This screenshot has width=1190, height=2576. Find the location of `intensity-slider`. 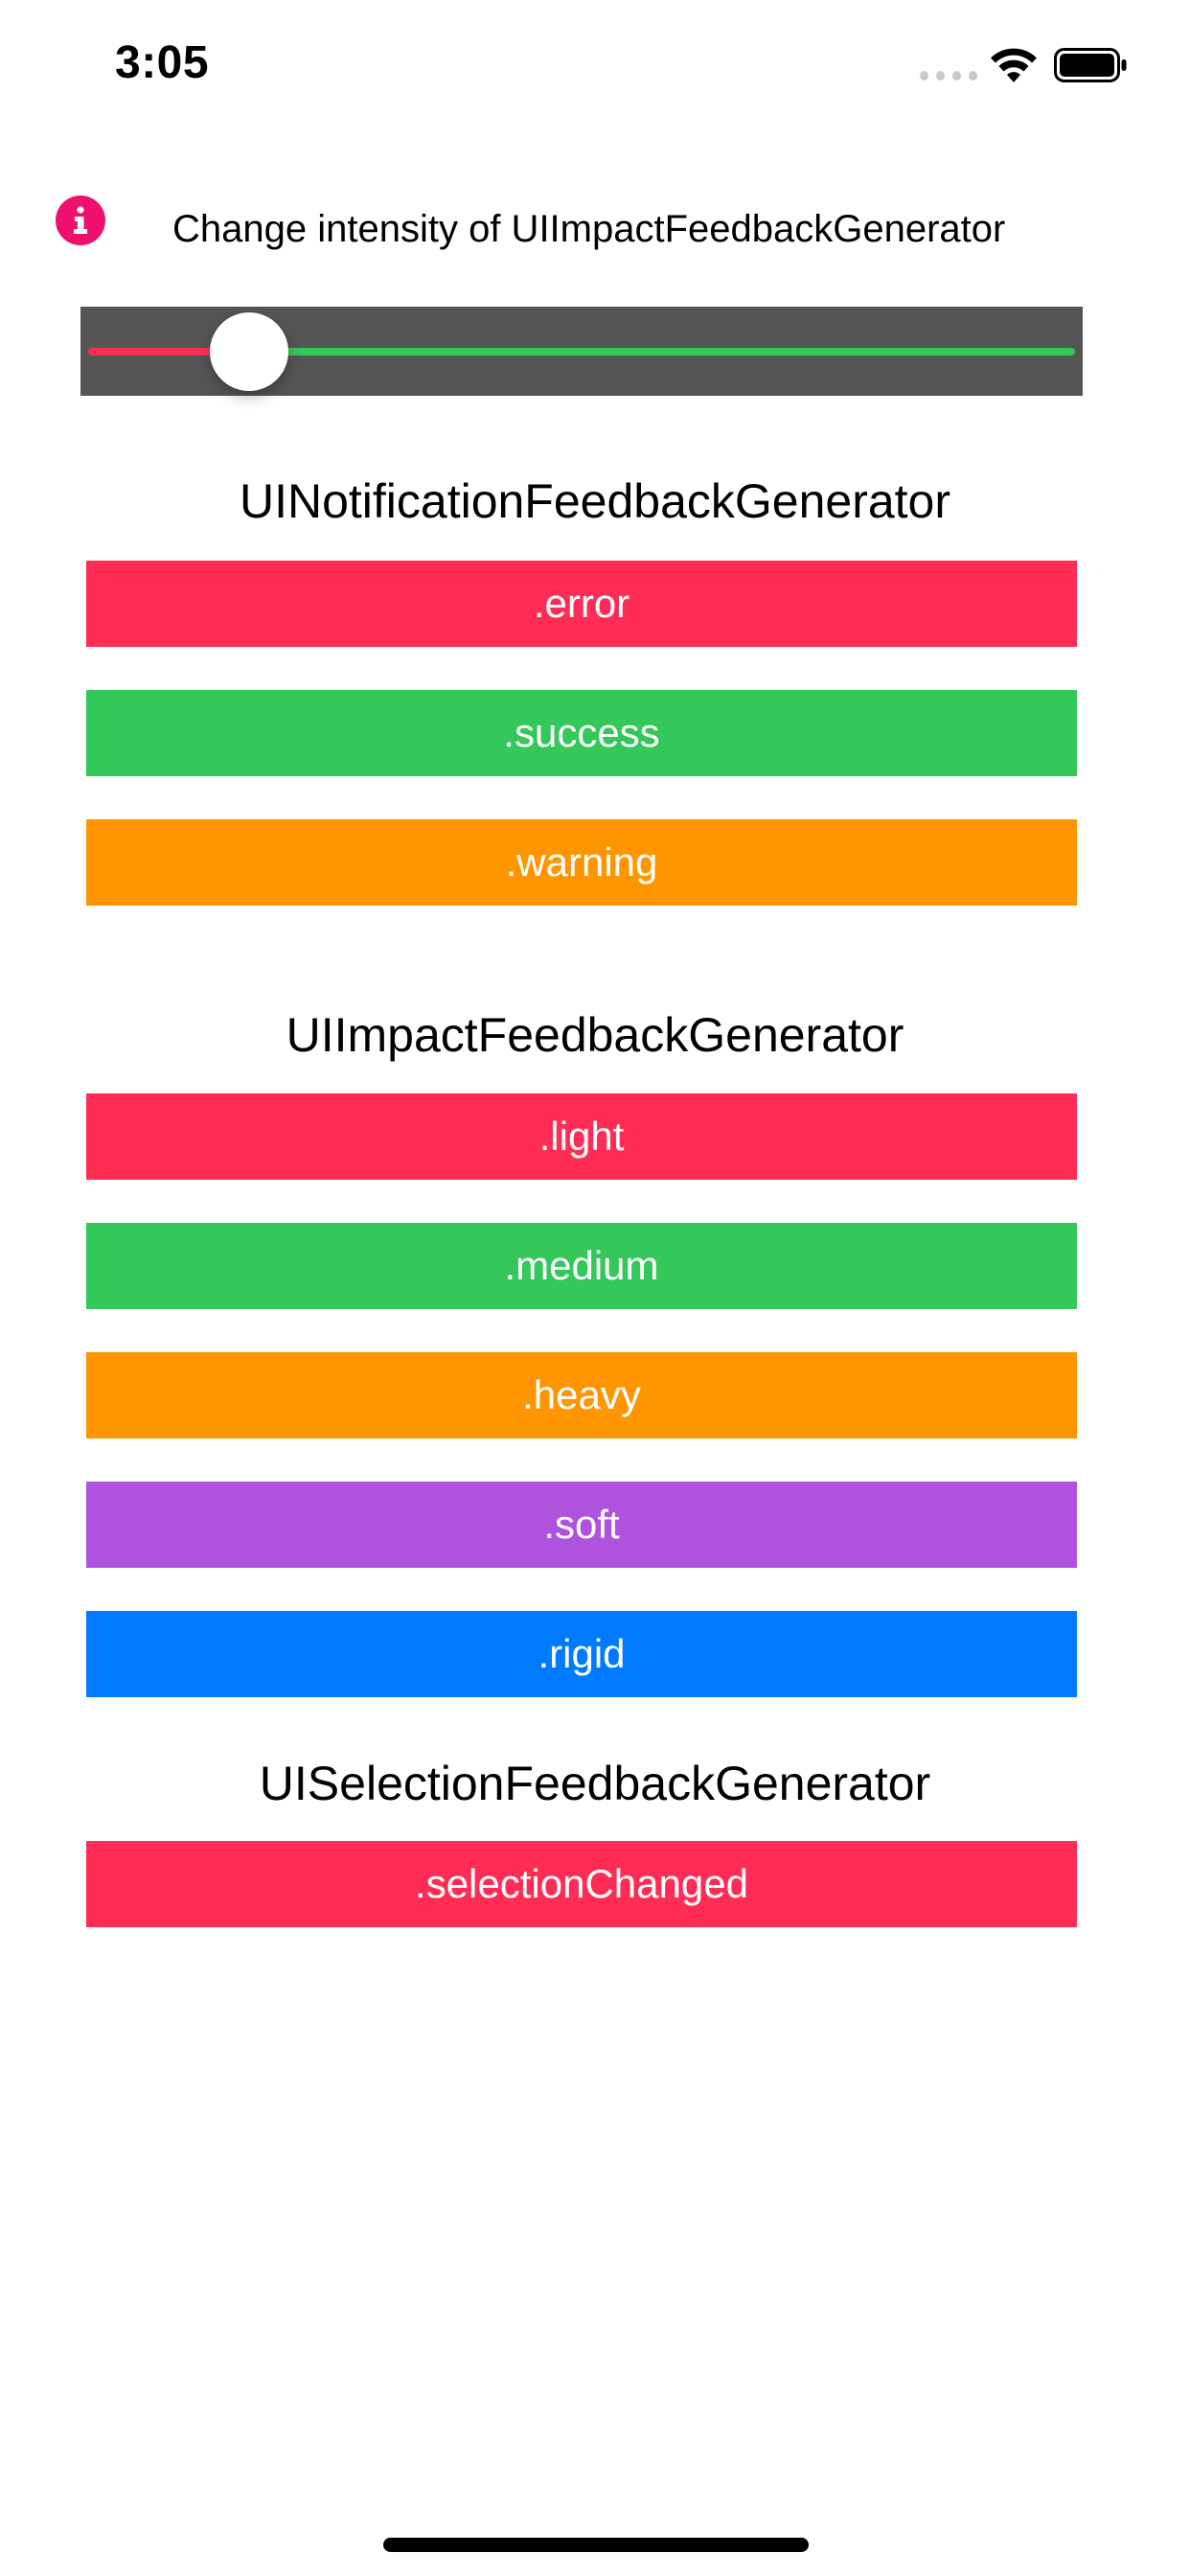

intensity-slider is located at coordinates (581, 351).